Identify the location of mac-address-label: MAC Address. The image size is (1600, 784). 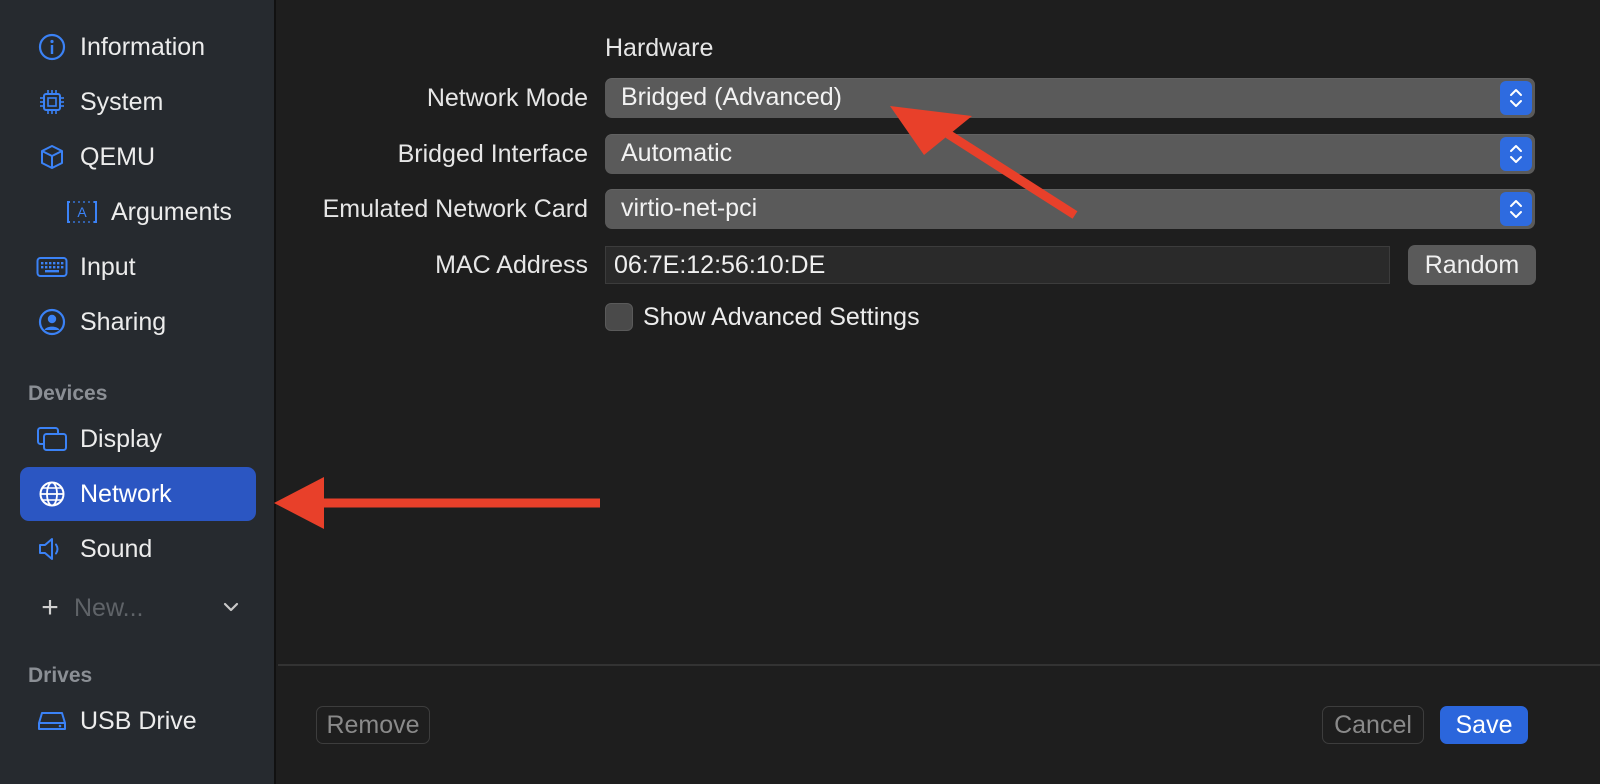
(511, 265).